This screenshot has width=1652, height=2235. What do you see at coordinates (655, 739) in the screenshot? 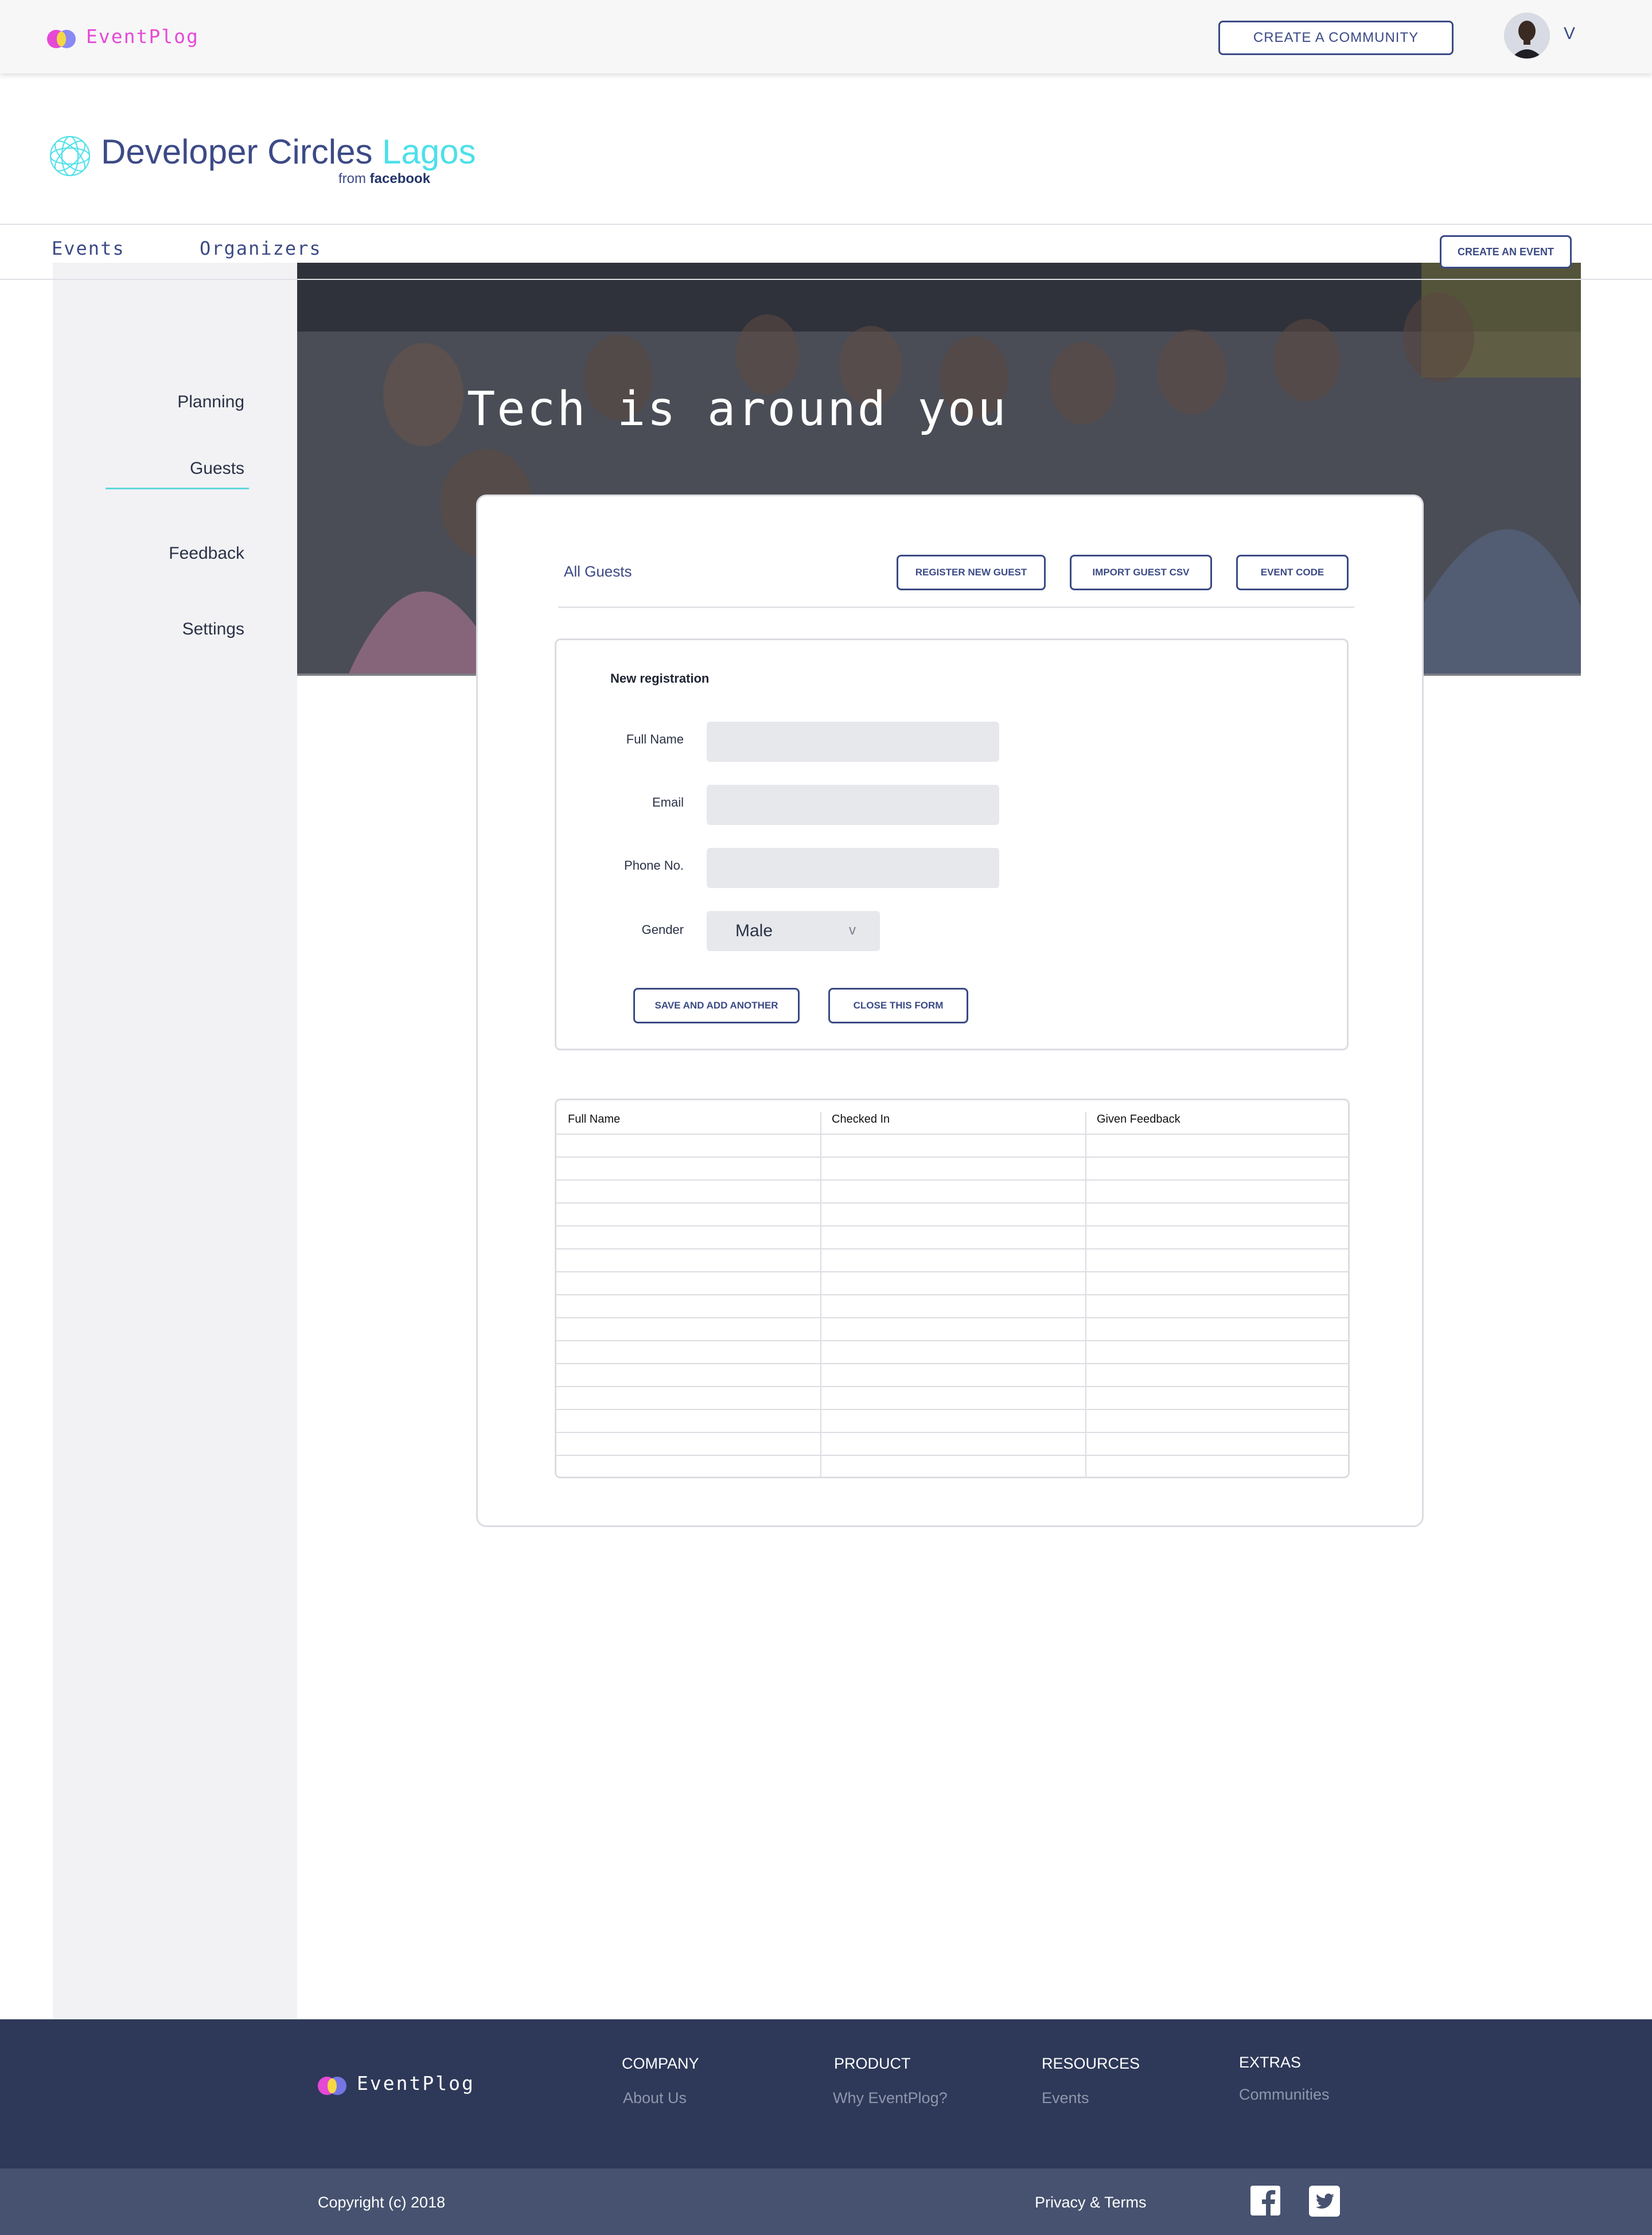
I see `full-name-label: Full Name` at bounding box center [655, 739].